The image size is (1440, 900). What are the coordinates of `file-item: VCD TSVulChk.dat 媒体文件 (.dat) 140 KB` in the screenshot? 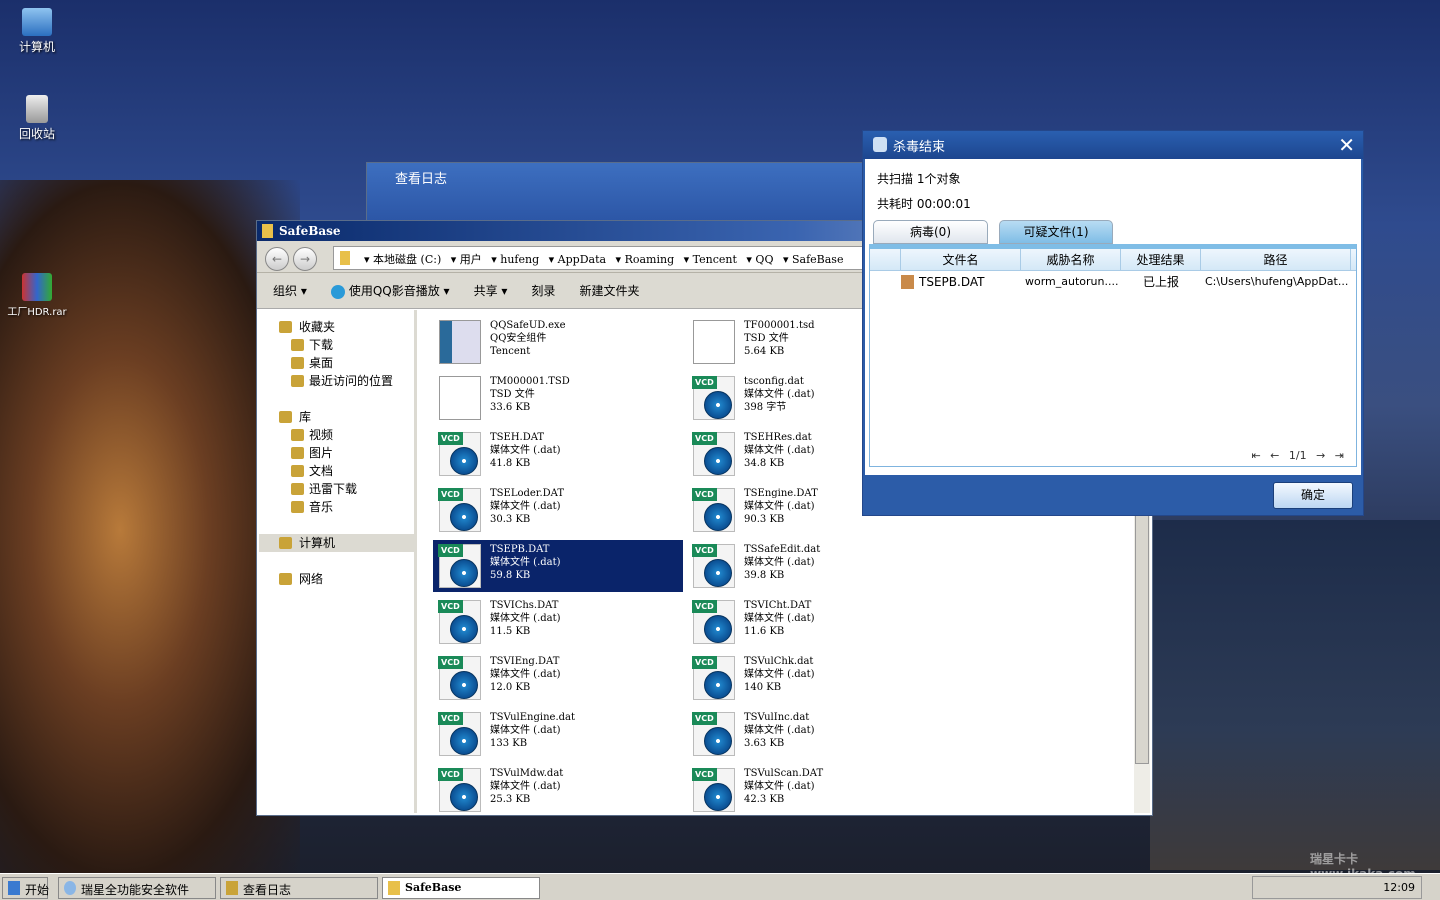 It's located at (812, 678).